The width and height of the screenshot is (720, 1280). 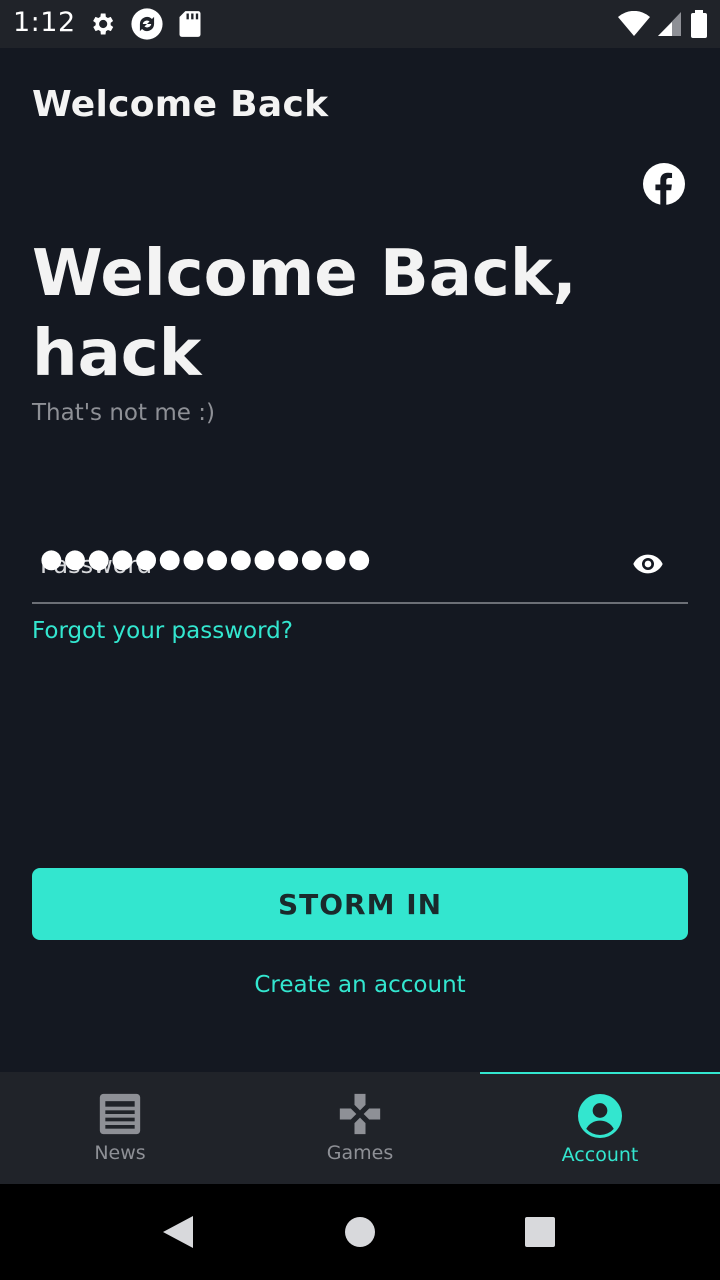 I want to click on facebook-icon, so click(x=664, y=184).